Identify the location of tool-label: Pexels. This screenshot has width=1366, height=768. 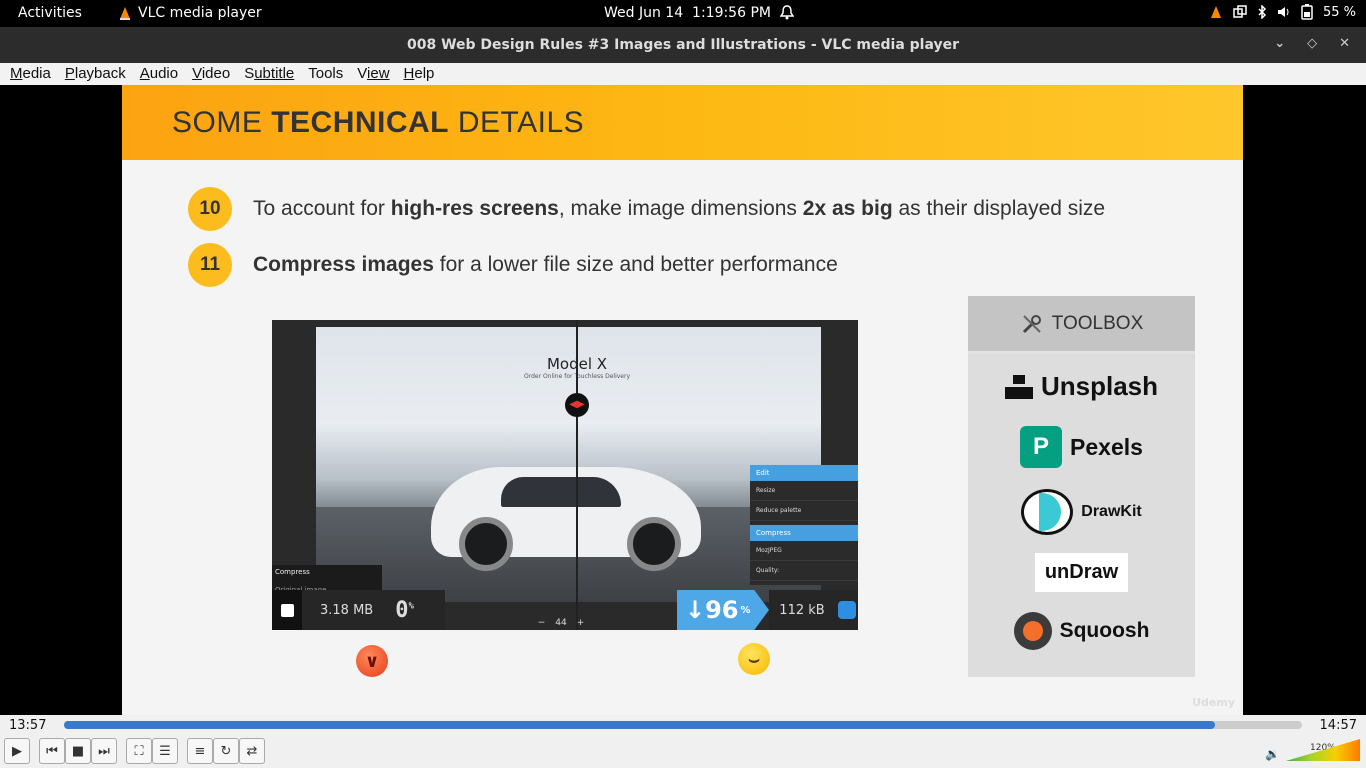
(1106, 446).